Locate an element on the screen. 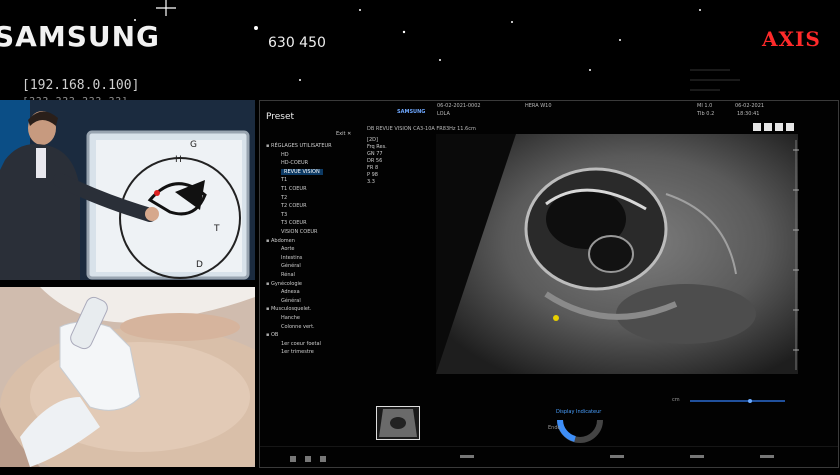 This screenshot has width=840, height=475. preset-item: REVUE VISION is located at coordinates (302, 171).